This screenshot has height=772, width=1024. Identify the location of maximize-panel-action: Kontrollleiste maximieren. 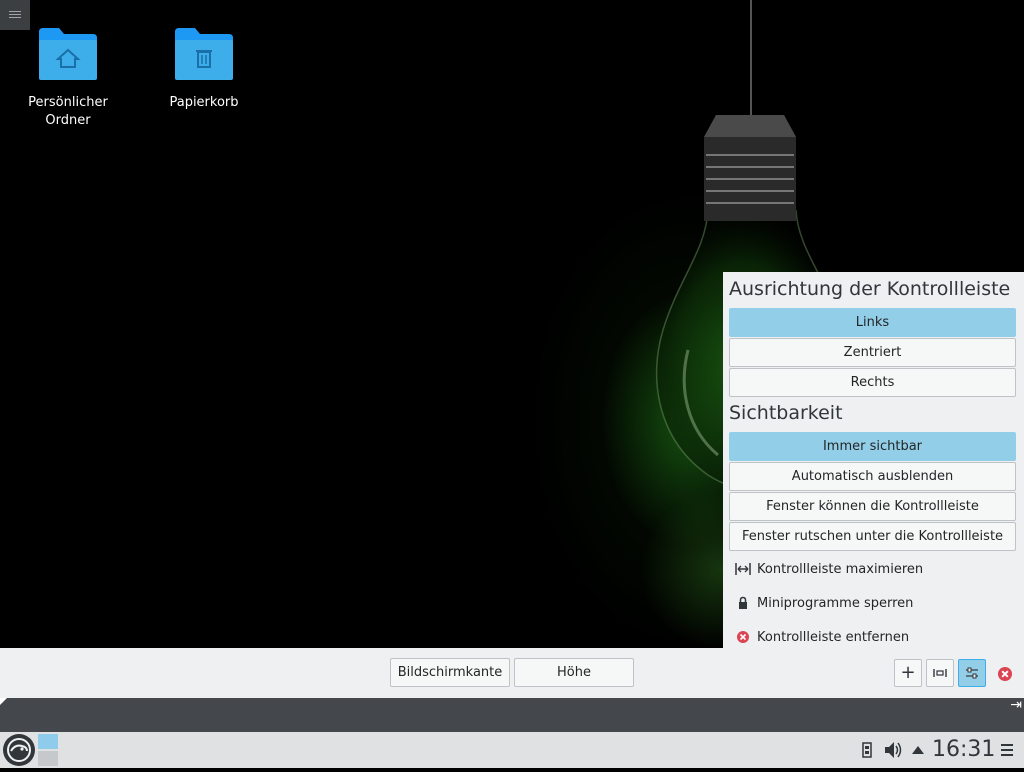
(829, 570).